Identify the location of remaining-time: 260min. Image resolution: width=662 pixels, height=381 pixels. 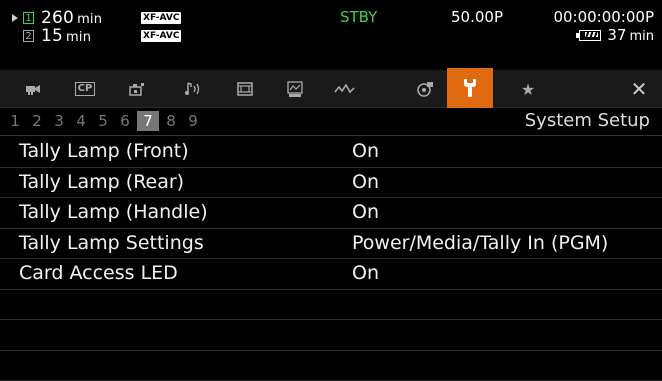
(86, 18).